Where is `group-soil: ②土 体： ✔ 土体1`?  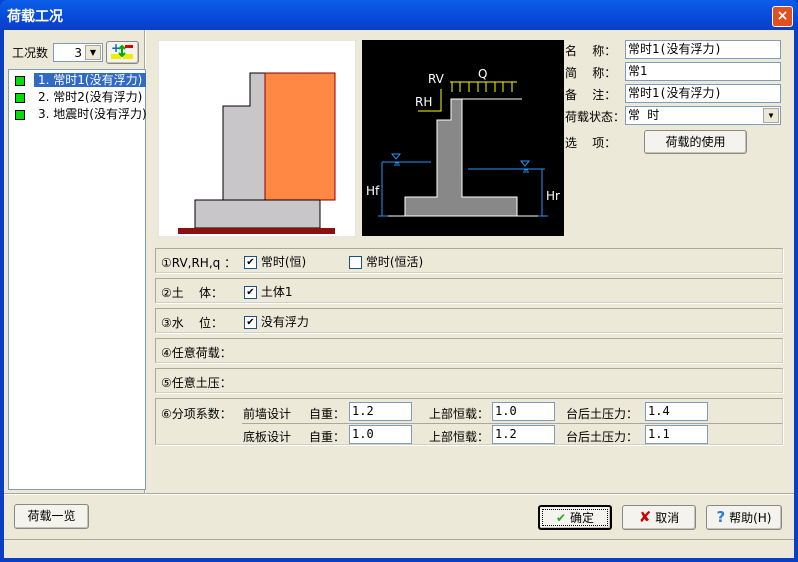 group-soil: ②土 体： ✔ 土体1 is located at coordinates (469, 290).